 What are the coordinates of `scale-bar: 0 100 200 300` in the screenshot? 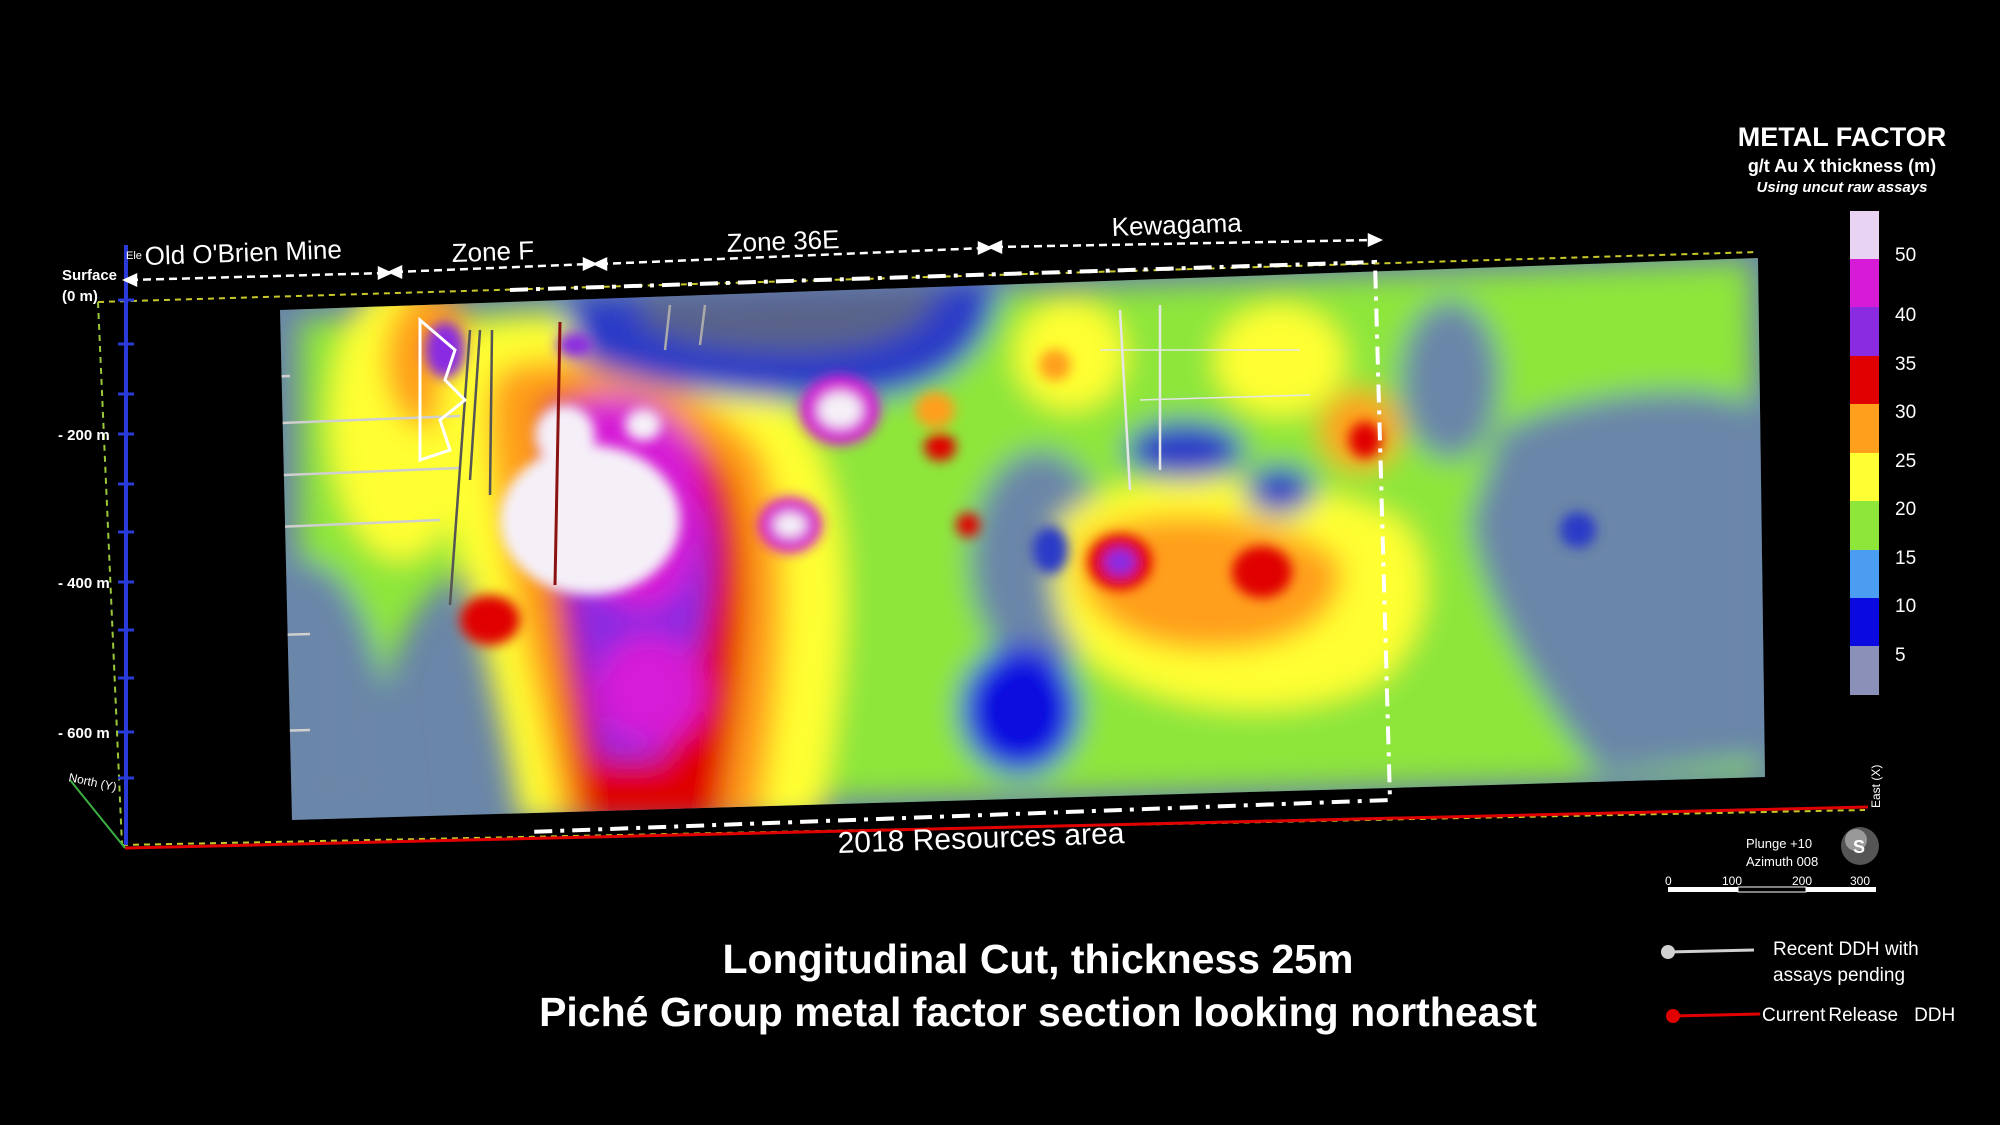 It's located at (1770, 883).